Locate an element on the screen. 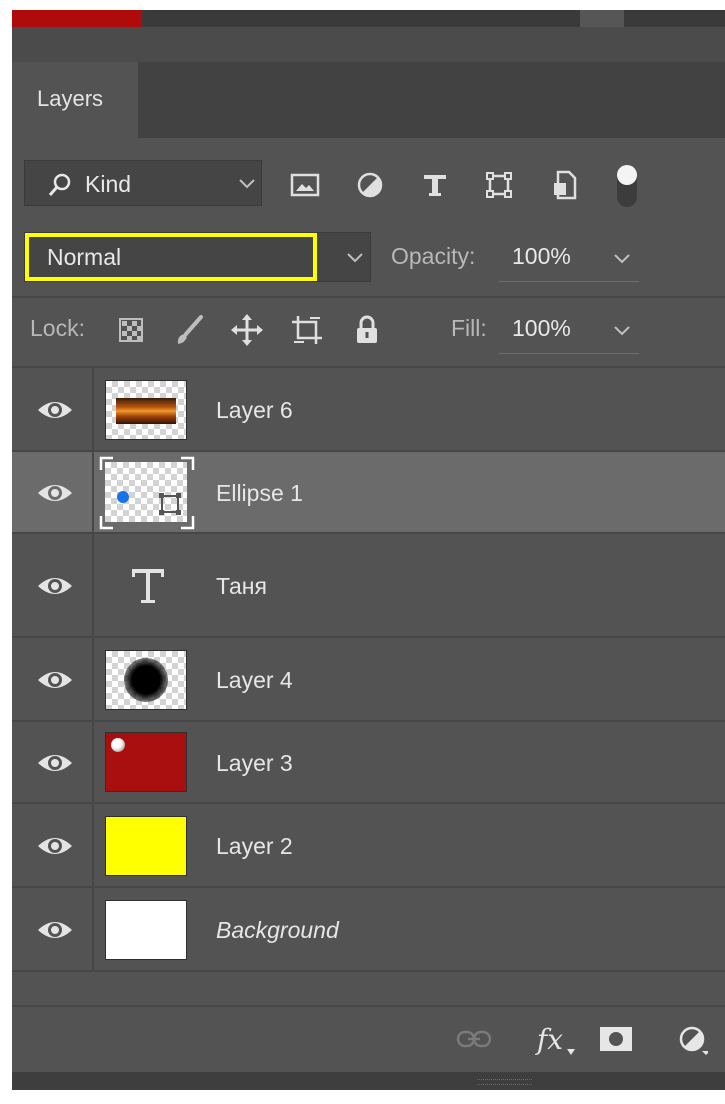 The image size is (725, 1104). divider is located at coordinates (368, 297).